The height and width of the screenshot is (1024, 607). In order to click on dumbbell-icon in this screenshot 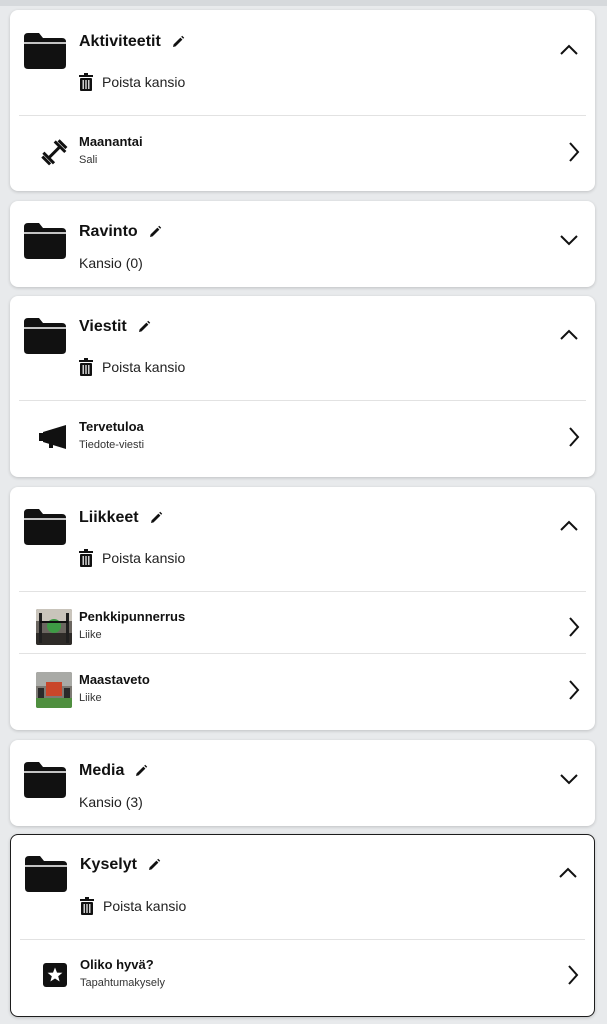, I will do `click(54, 152)`.